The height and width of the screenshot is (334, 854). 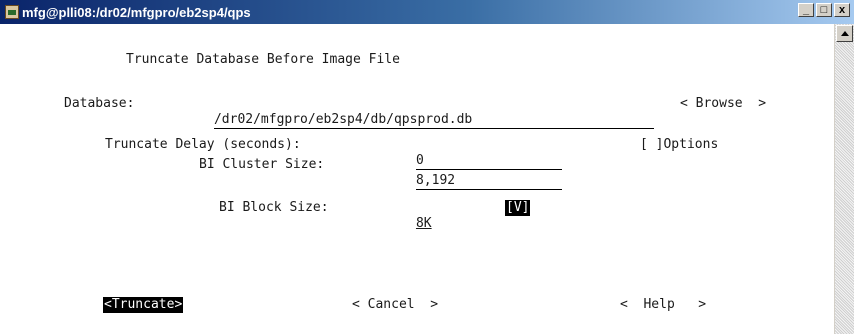 What do you see at coordinates (400, 224) in the screenshot?
I see `bi-block-size-field: 8K` at bounding box center [400, 224].